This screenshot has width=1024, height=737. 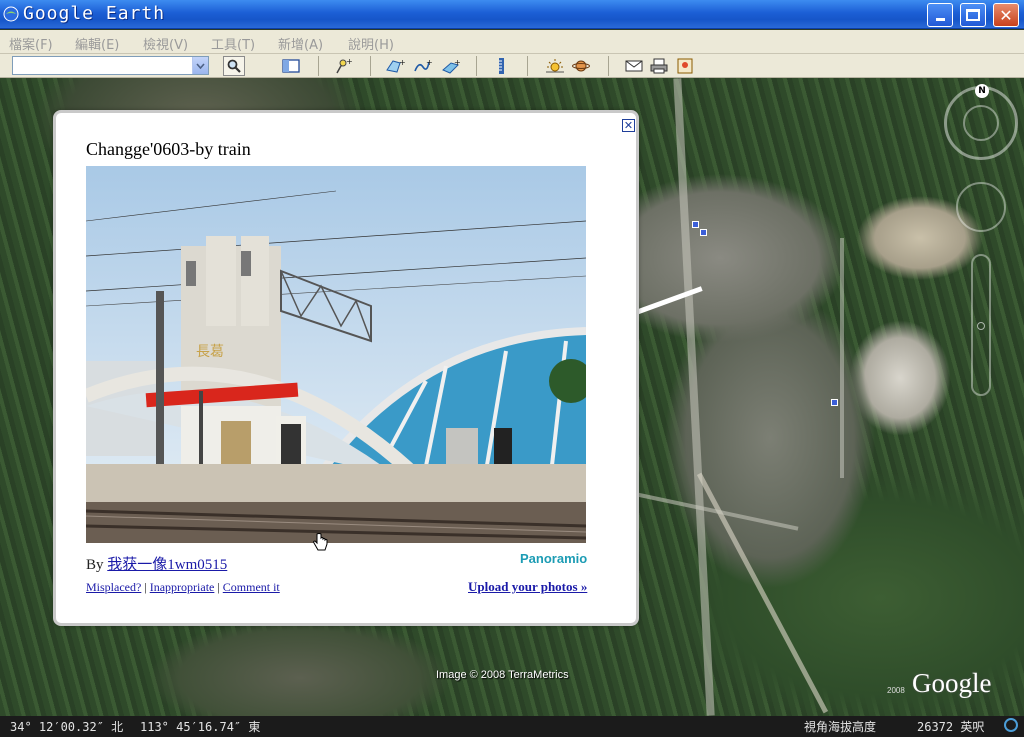 What do you see at coordinates (97, 43) in the screenshot?
I see `menu-edit: 編輯(E)` at bounding box center [97, 43].